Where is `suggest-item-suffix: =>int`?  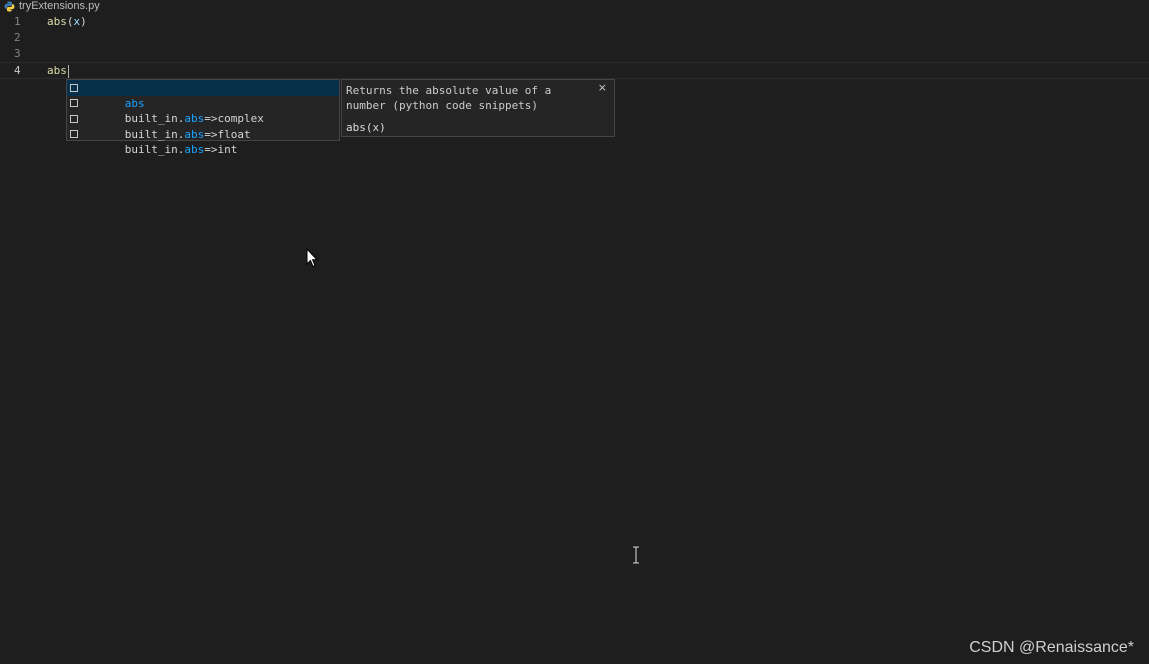
suggest-item-suffix: =>int is located at coordinates (221, 149).